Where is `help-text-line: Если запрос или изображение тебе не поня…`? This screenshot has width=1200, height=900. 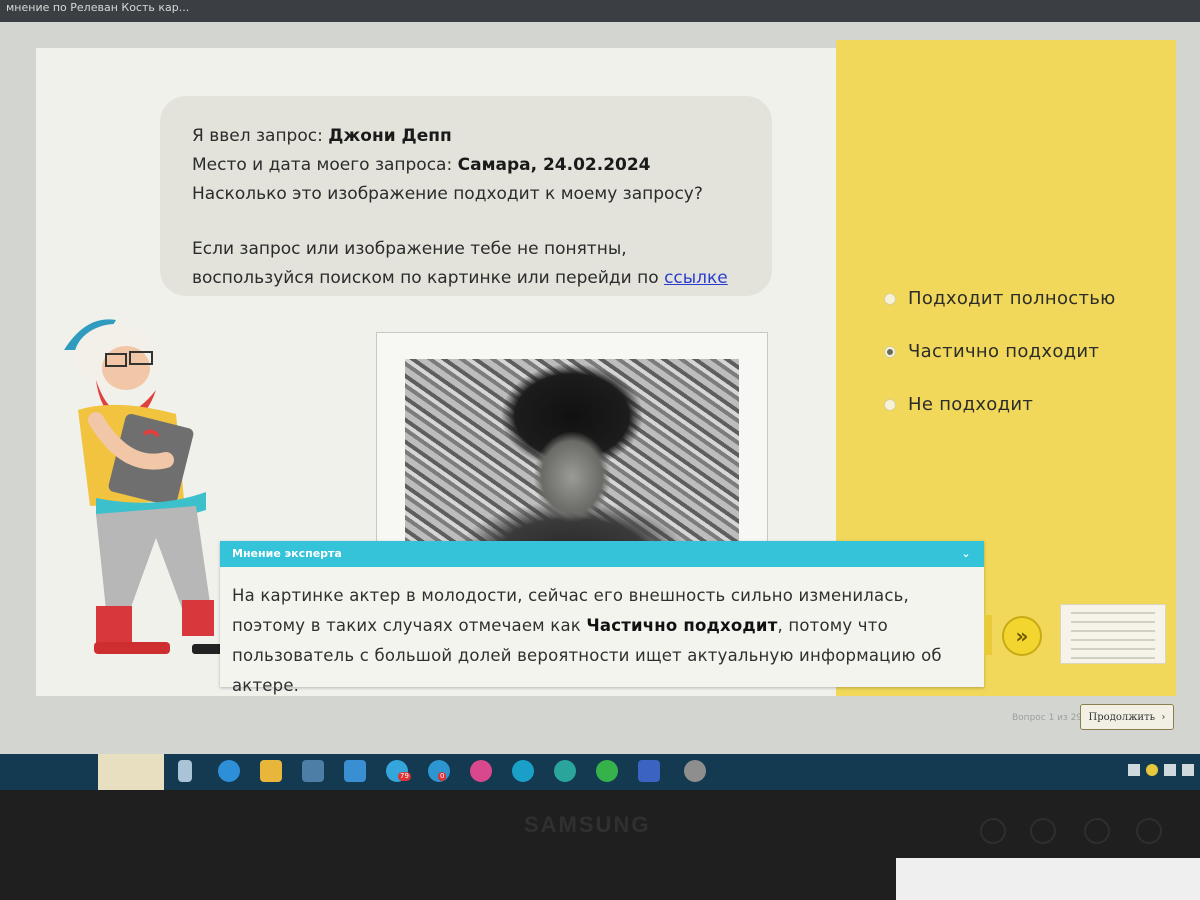
help-text-line: Если запрос или изображение тебе не поня… is located at coordinates (466, 264).